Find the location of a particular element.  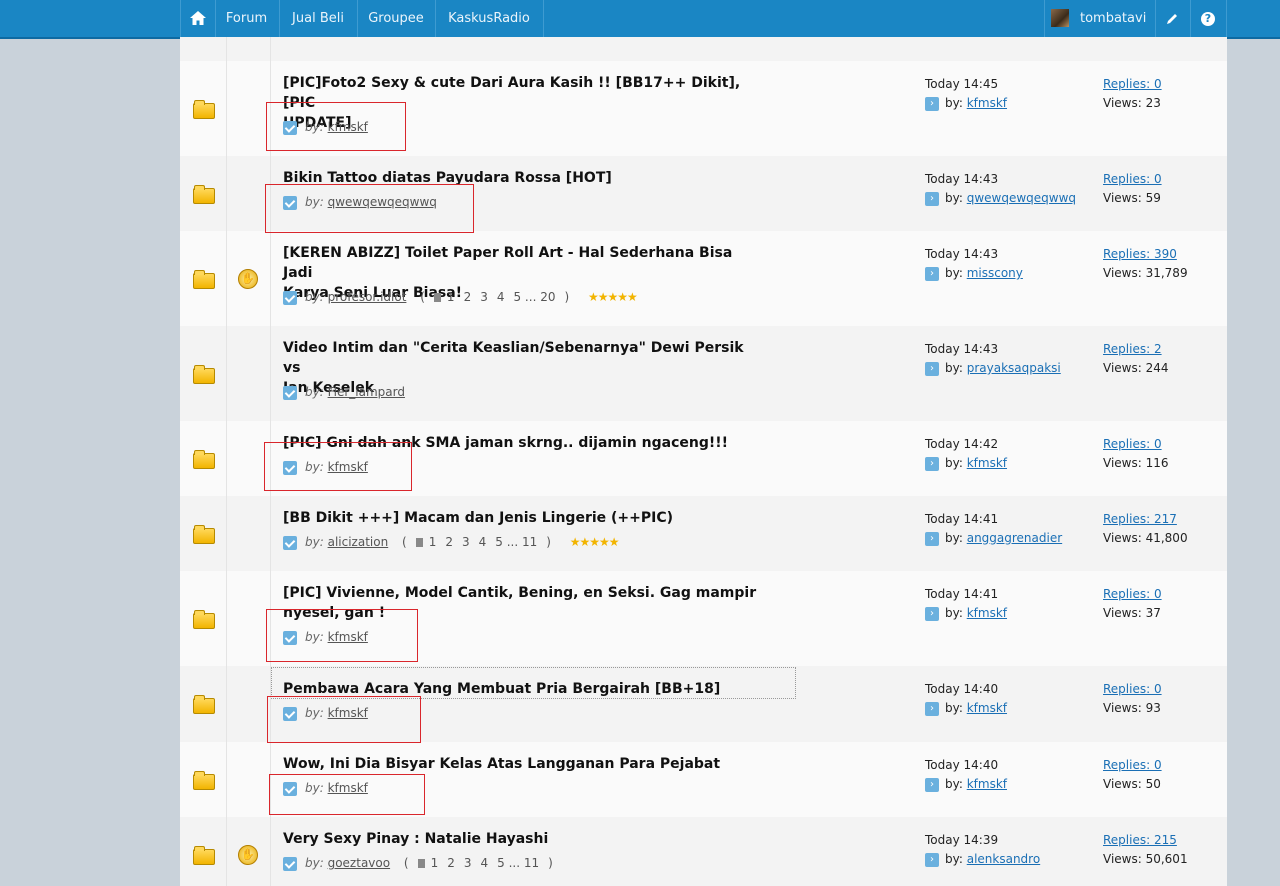

help-button: ? is located at coordinates (1208, 18).